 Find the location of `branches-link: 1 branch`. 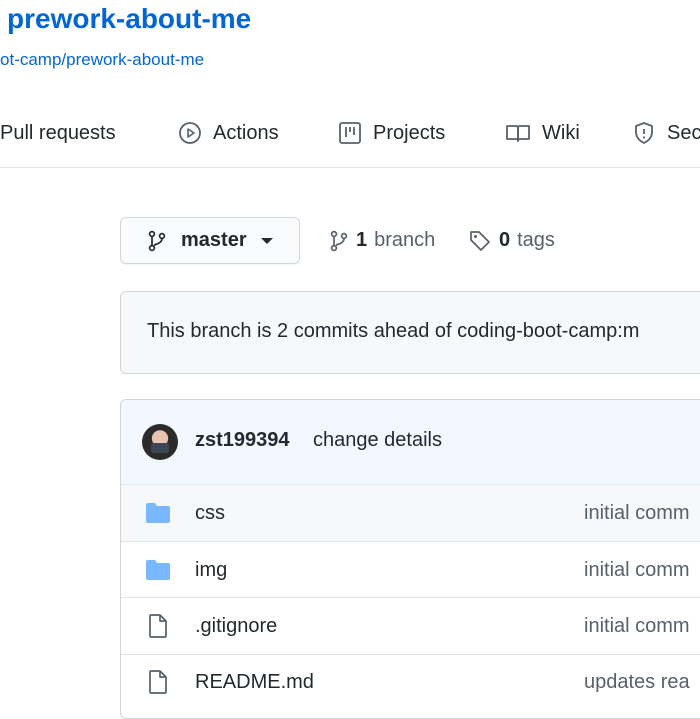

branches-link: 1 branch is located at coordinates (382, 240).